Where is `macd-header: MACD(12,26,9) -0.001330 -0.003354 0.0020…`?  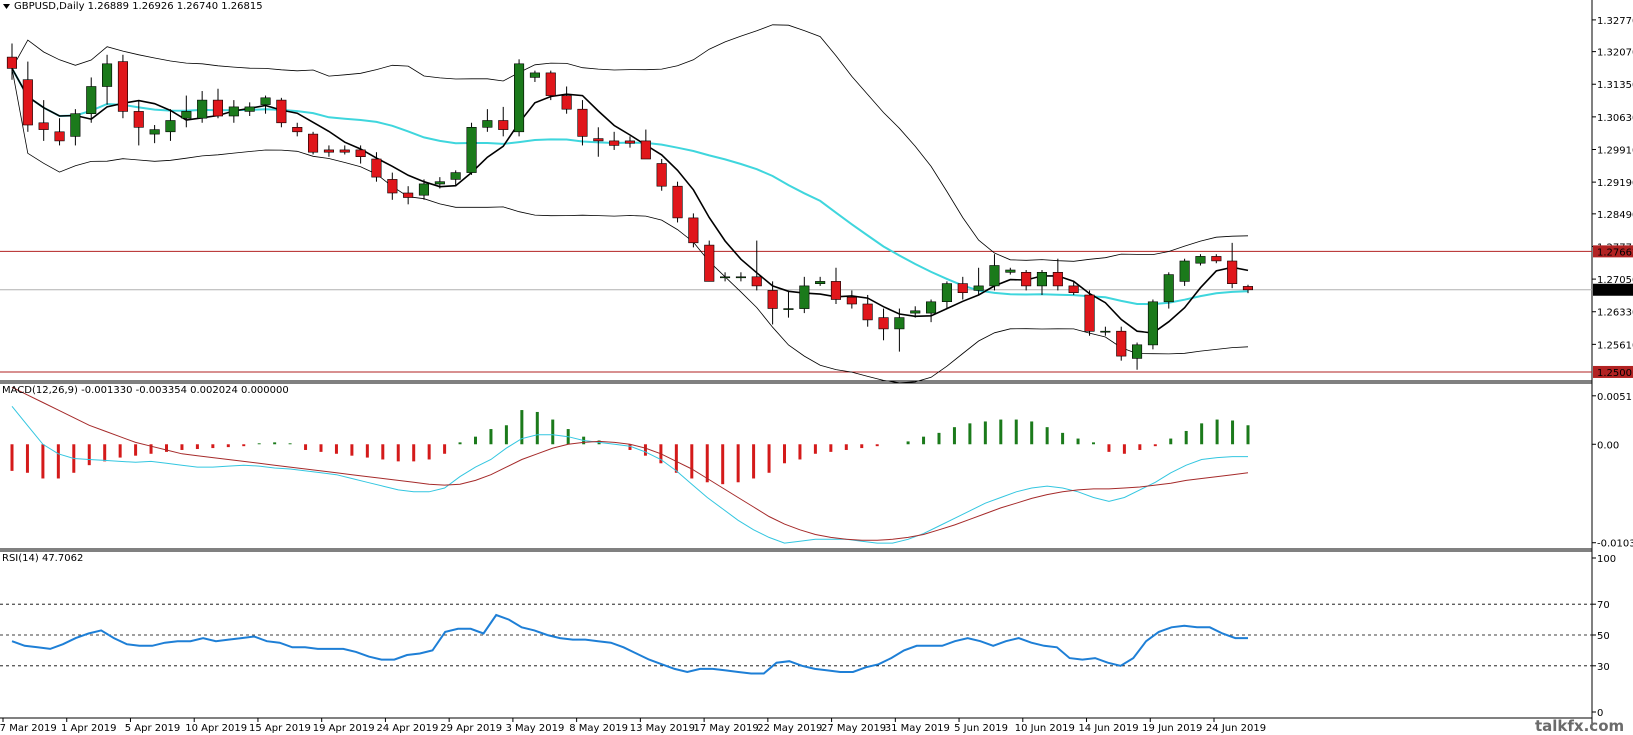
macd-header: MACD(12,26,9) -0.001330 -0.003354 0.0020… is located at coordinates (145, 390).